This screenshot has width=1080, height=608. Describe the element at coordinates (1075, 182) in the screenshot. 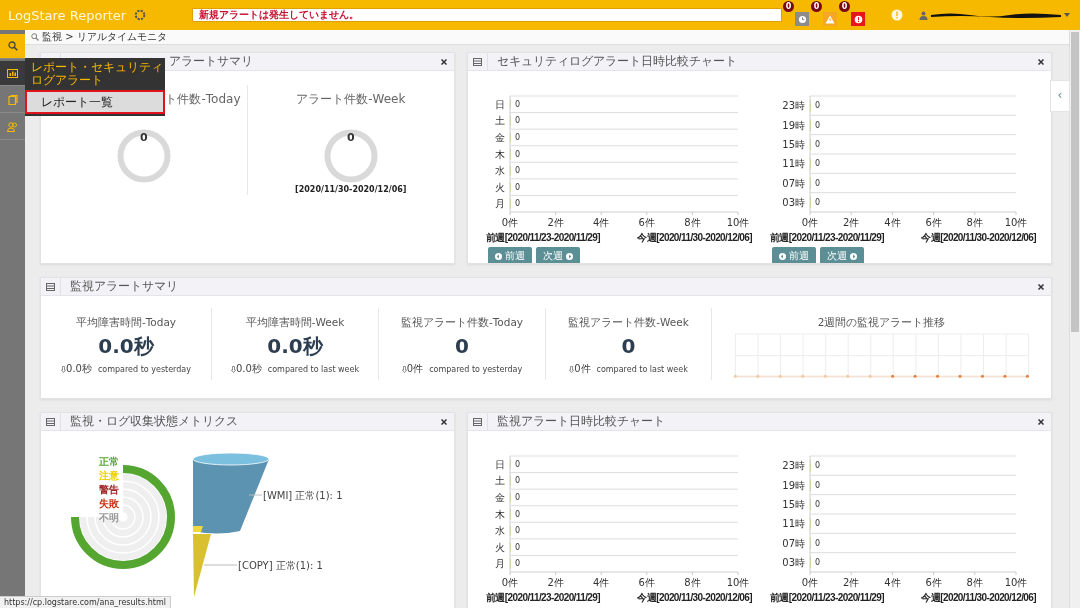

I see `scrollbar-thumb` at that location.